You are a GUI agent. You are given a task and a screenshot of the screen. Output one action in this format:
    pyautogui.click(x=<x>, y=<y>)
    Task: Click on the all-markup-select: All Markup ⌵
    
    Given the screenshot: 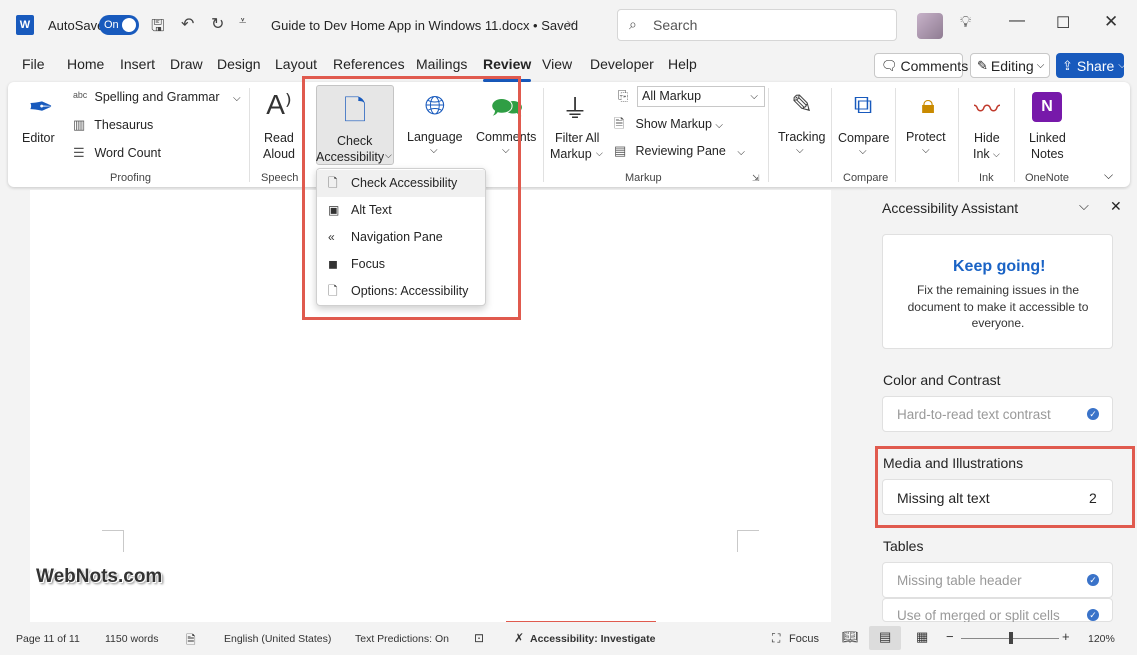 What is the action you would take?
    pyautogui.click(x=701, y=96)
    